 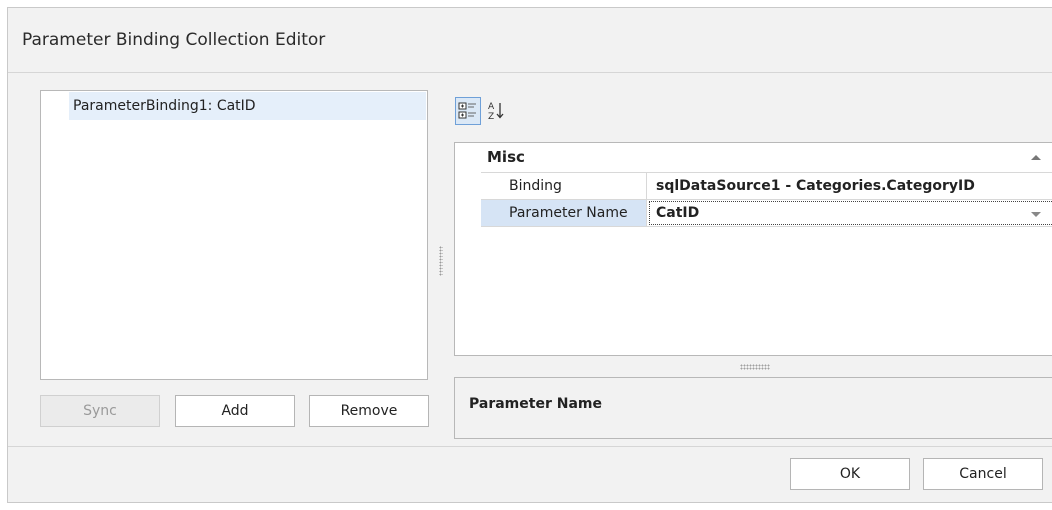 I want to click on property-name: Binding, so click(x=564, y=186).